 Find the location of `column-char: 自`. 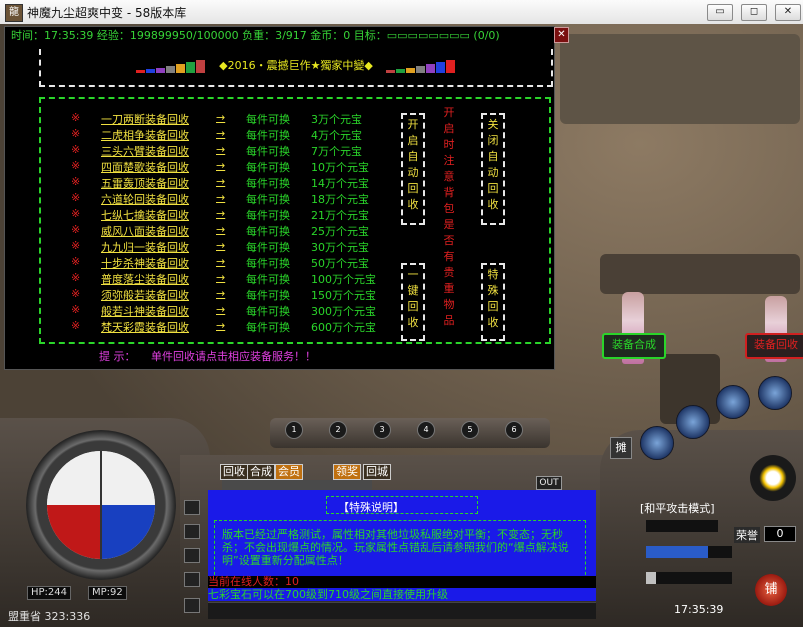

column-char: 自 is located at coordinates (493, 156).